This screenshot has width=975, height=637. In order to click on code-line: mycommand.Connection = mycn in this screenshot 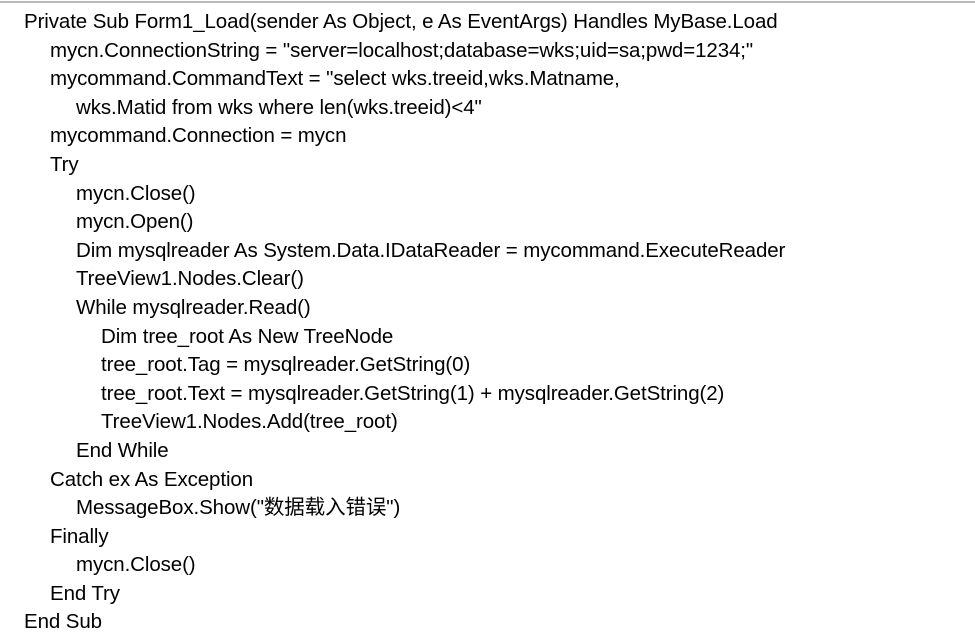, I will do `click(198, 136)`.